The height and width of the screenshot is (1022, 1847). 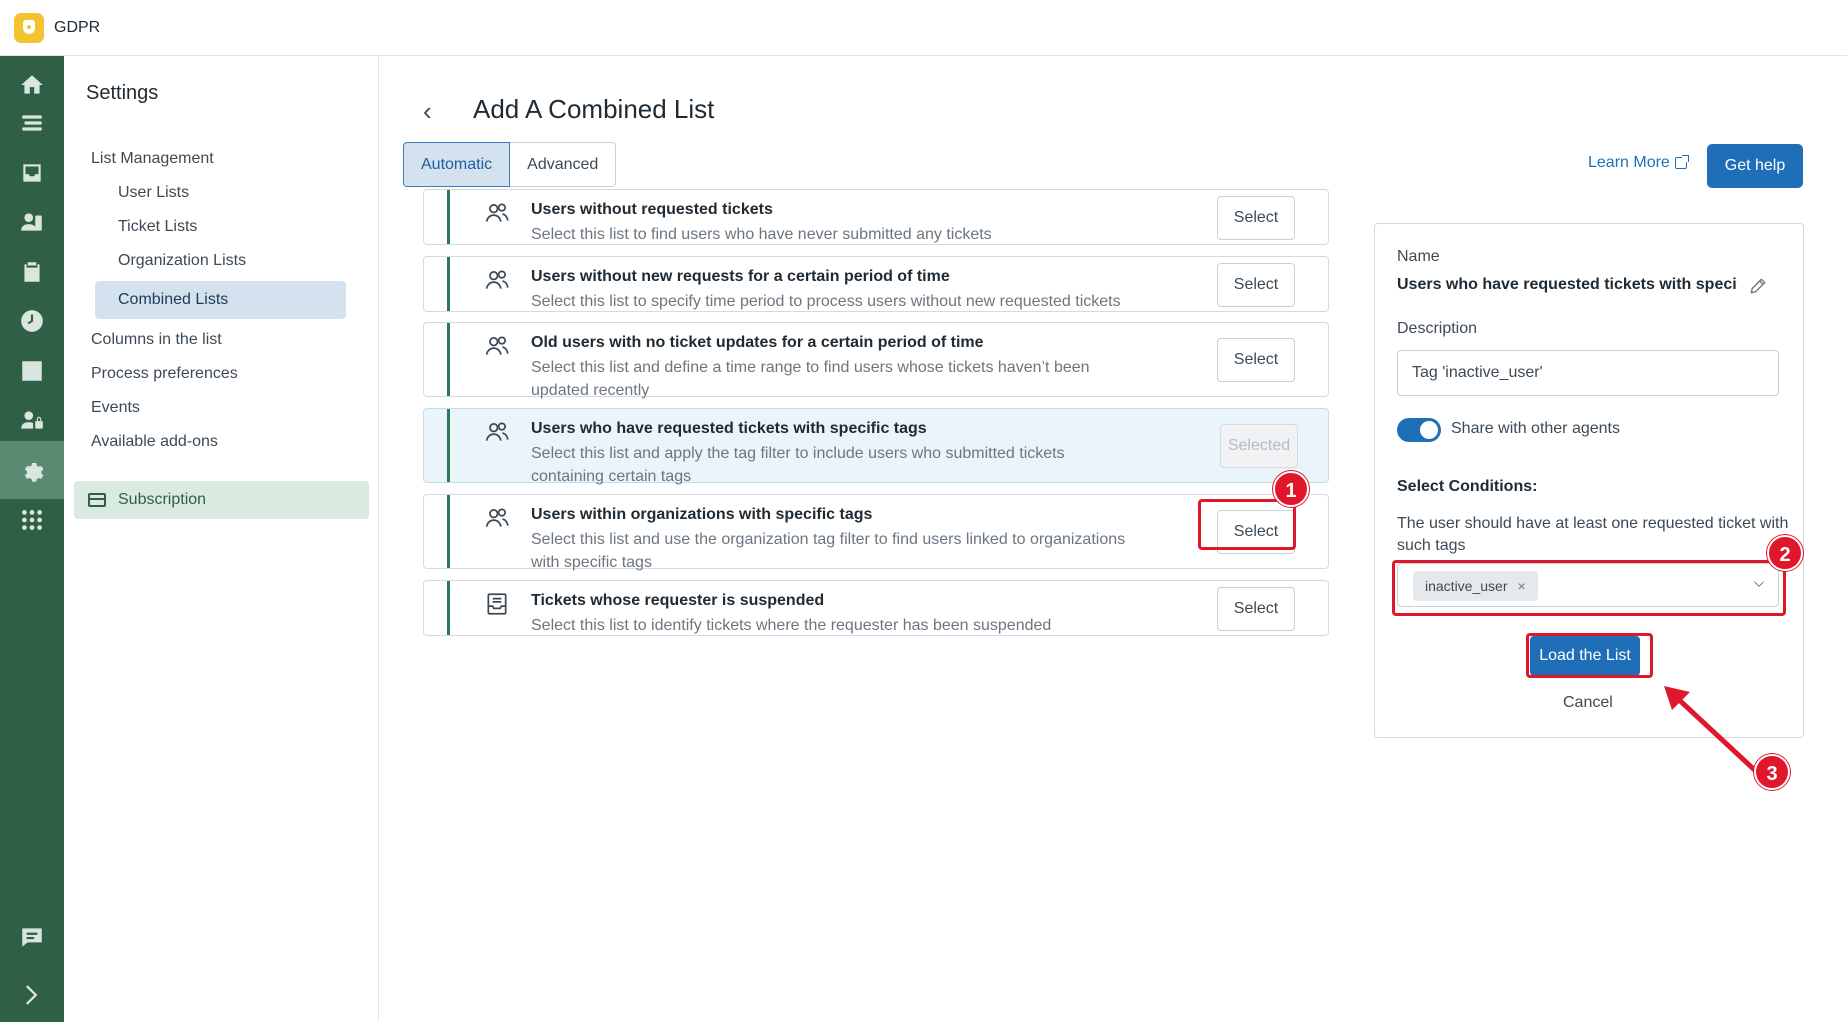 What do you see at coordinates (594, 109) in the screenshot?
I see `page-title: Add A Combined List` at bounding box center [594, 109].